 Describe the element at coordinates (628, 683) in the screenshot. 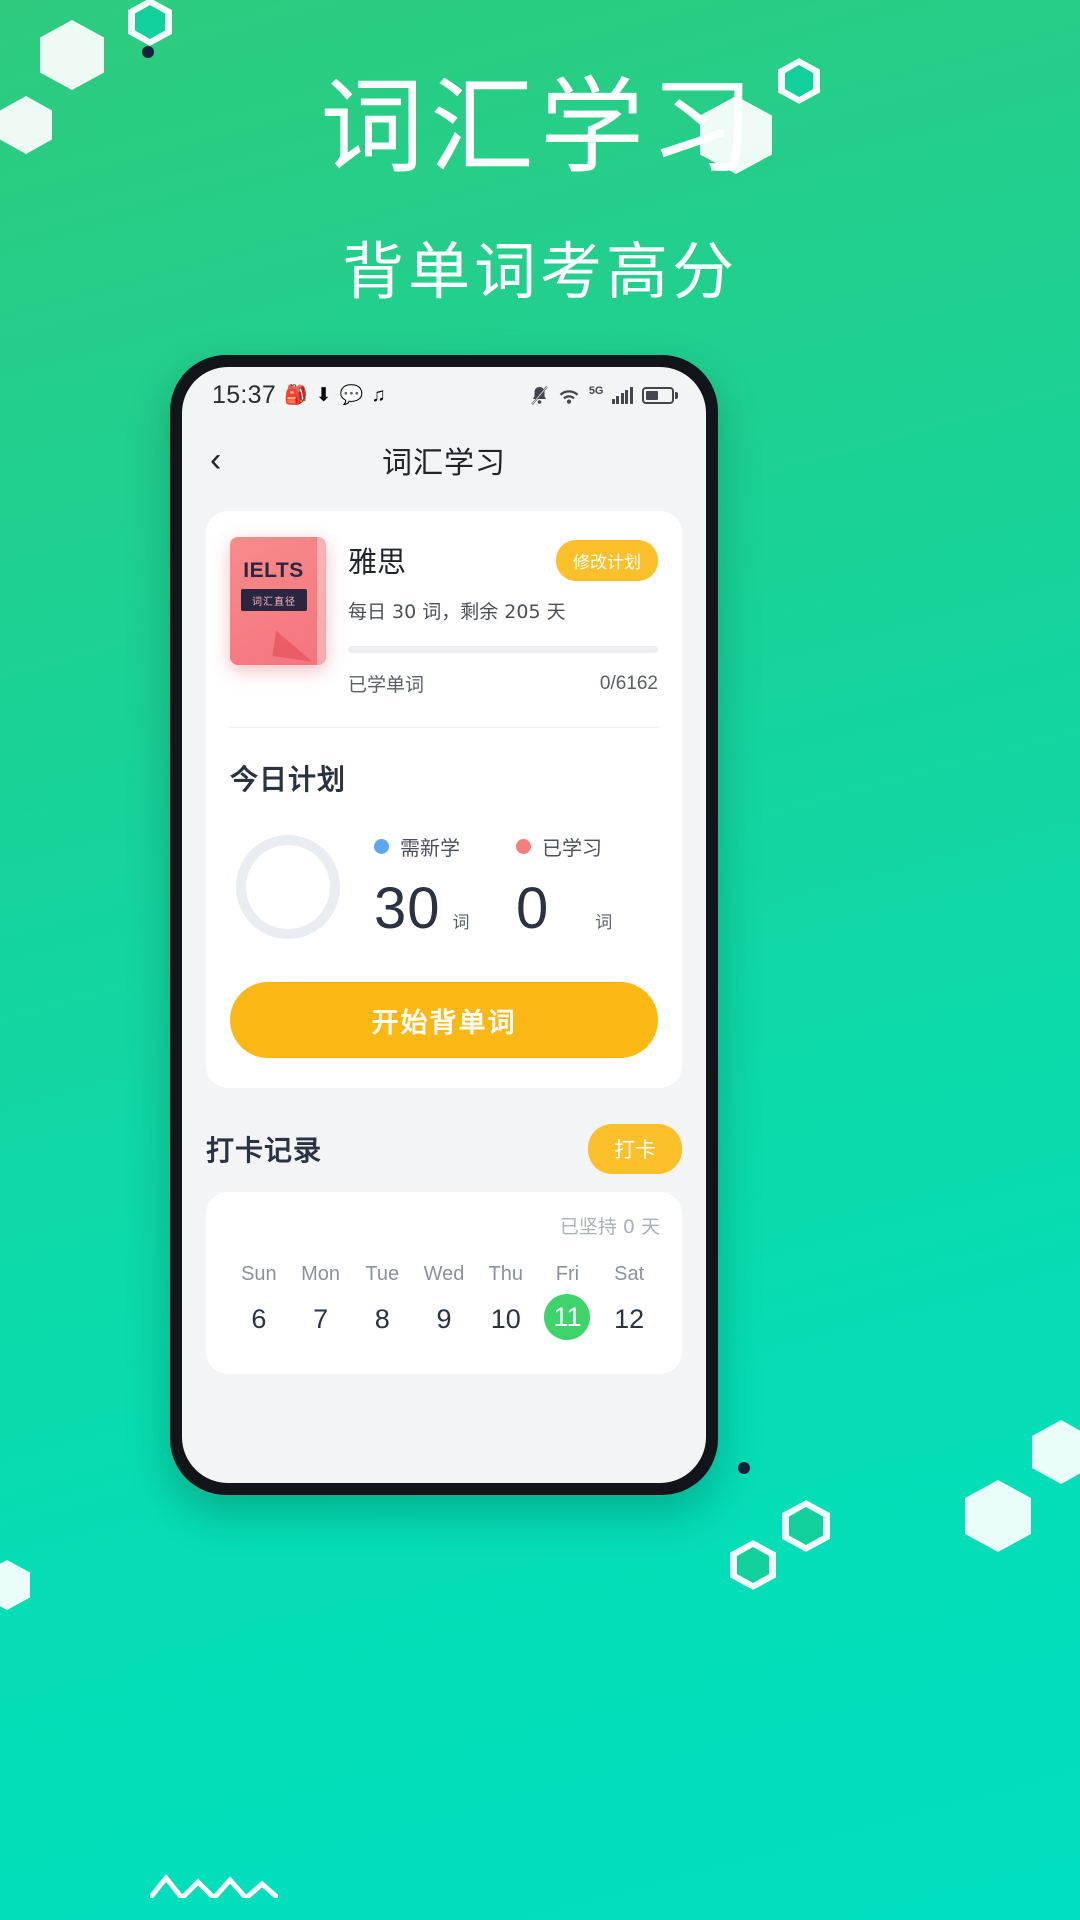

I see `learned-value: 0/6162` at that location.